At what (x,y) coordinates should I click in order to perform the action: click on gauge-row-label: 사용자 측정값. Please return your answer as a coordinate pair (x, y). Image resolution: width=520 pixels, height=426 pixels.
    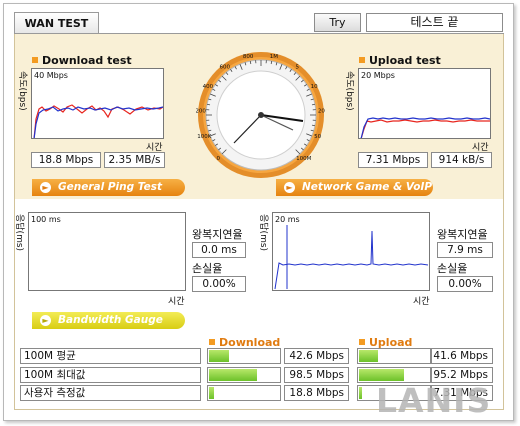
    Looking at the image, I should click on (110, 393).